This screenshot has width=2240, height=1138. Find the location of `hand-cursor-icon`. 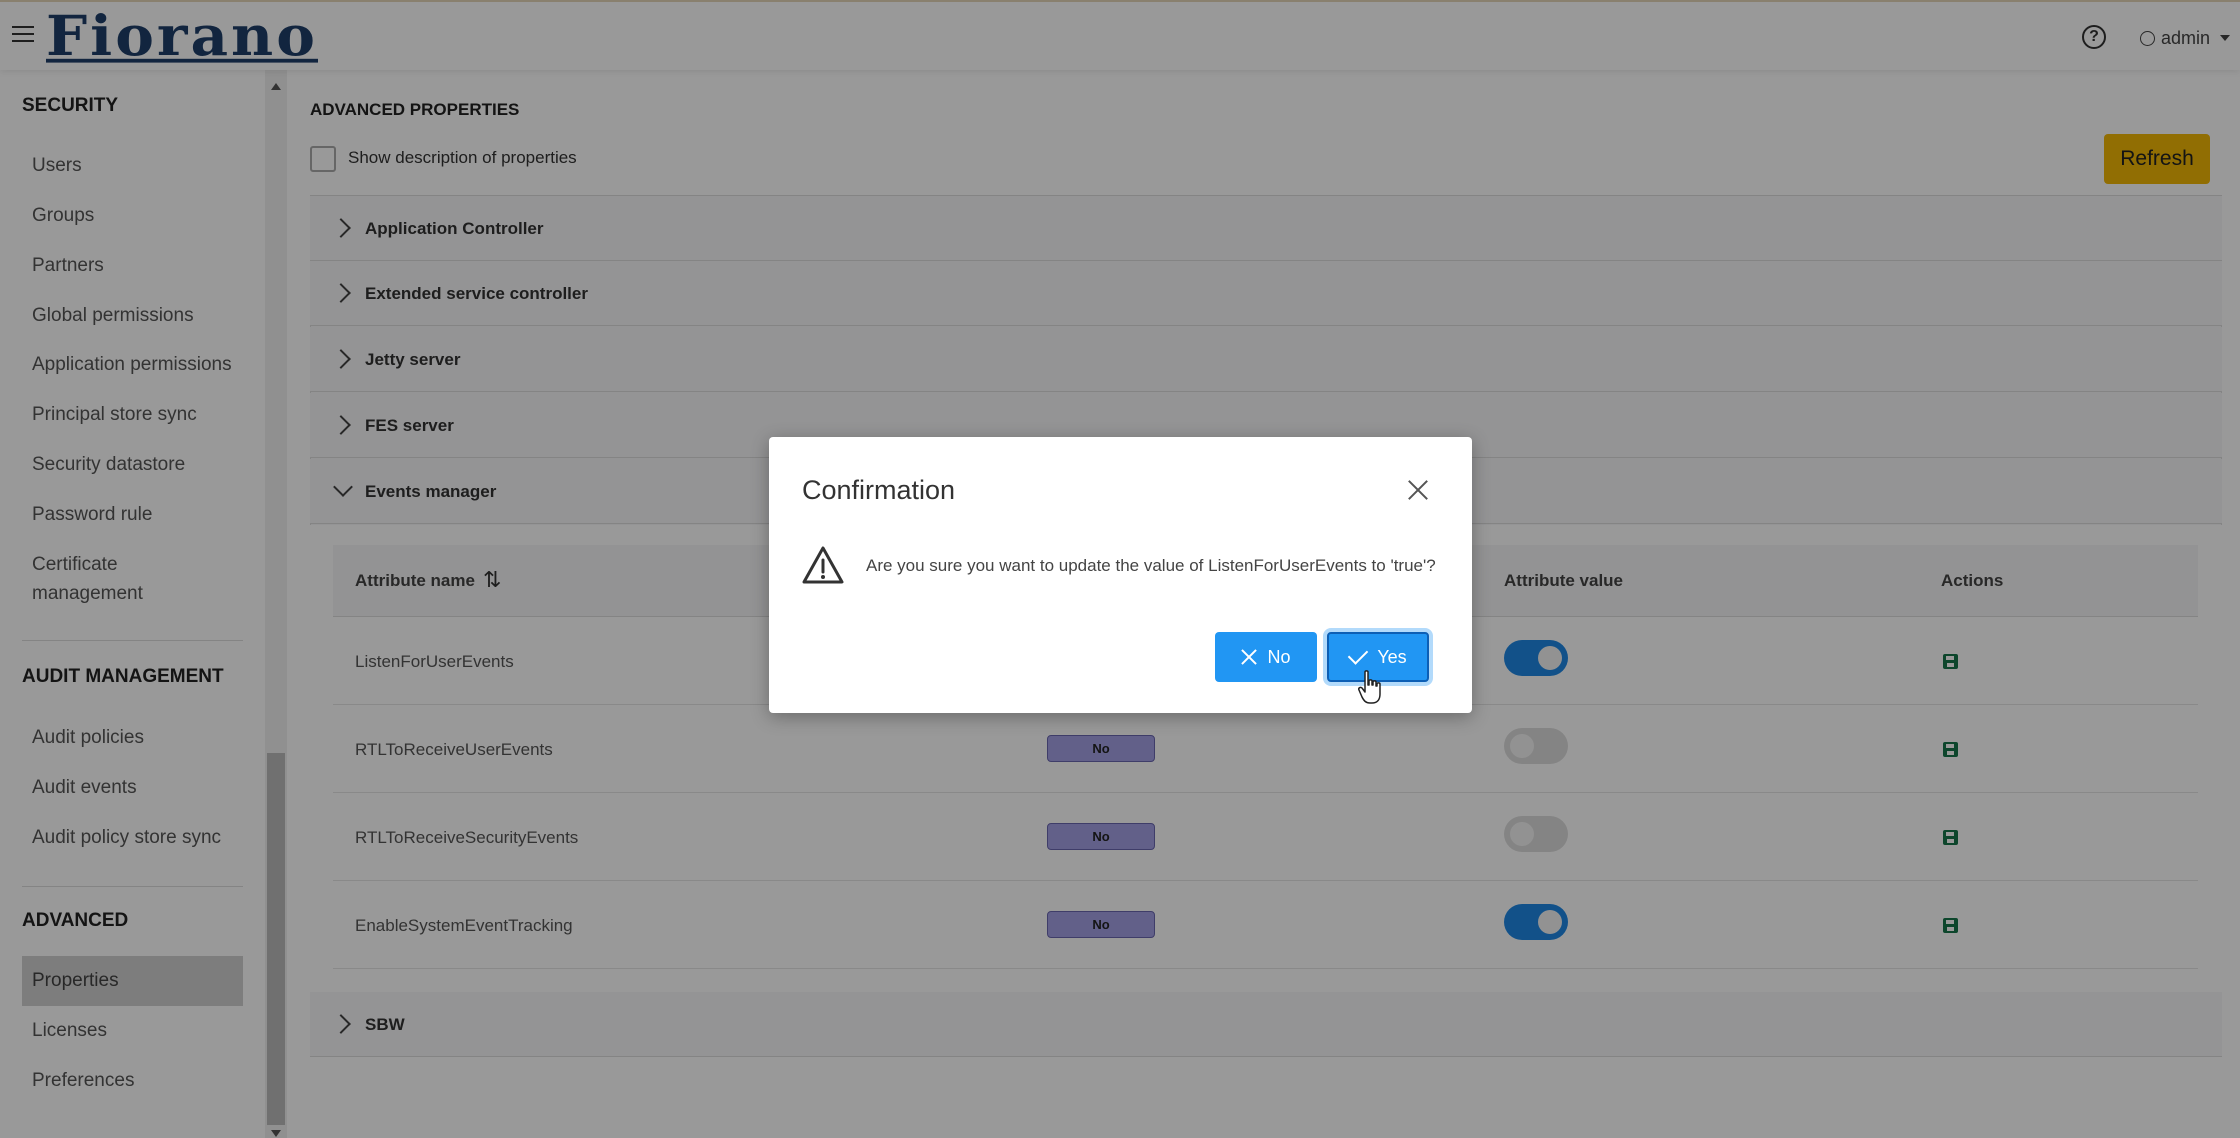

hand-cursor-icon is located at coordinates (1369, 687).